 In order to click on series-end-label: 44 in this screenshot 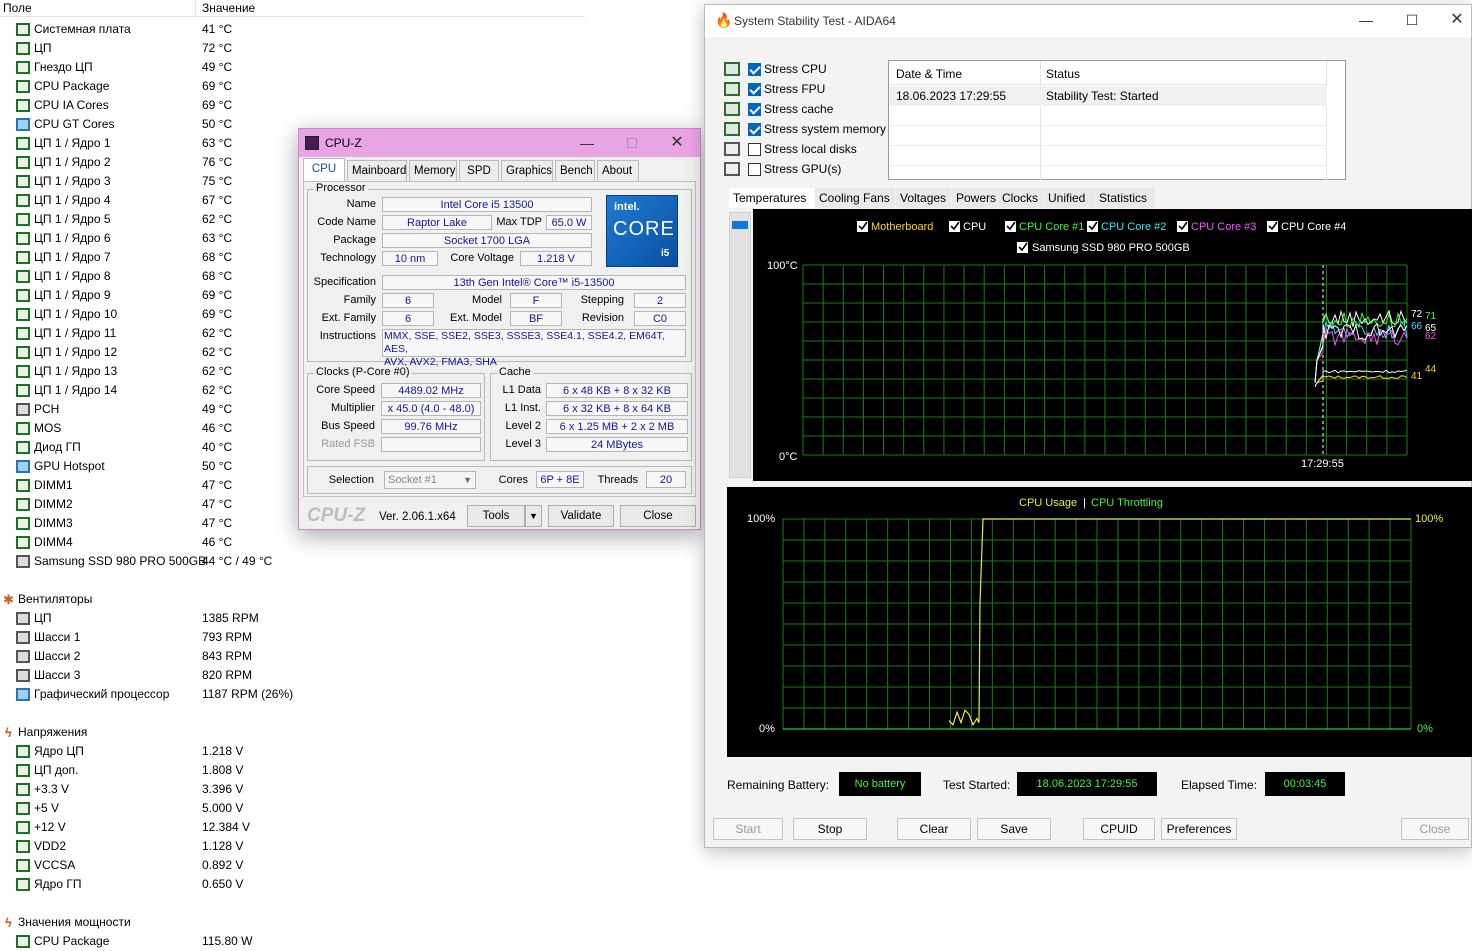, I will do `click(1431, 369)`.